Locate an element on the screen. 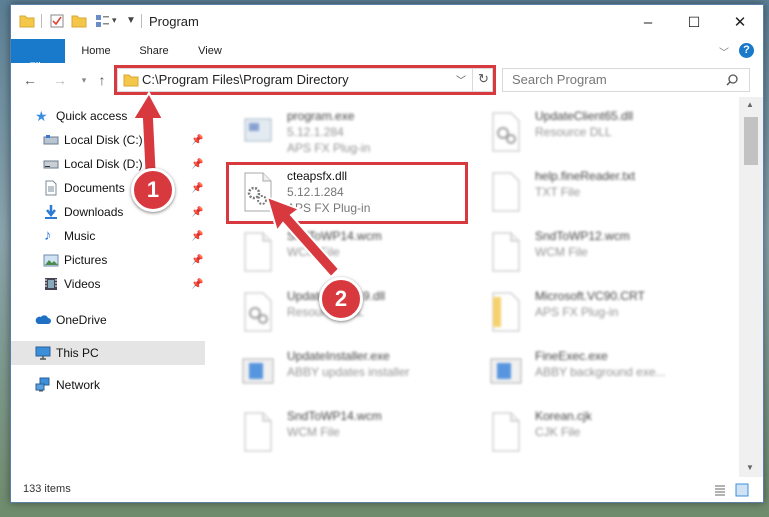  minimize-button: – is located at coordinates (648, 22).